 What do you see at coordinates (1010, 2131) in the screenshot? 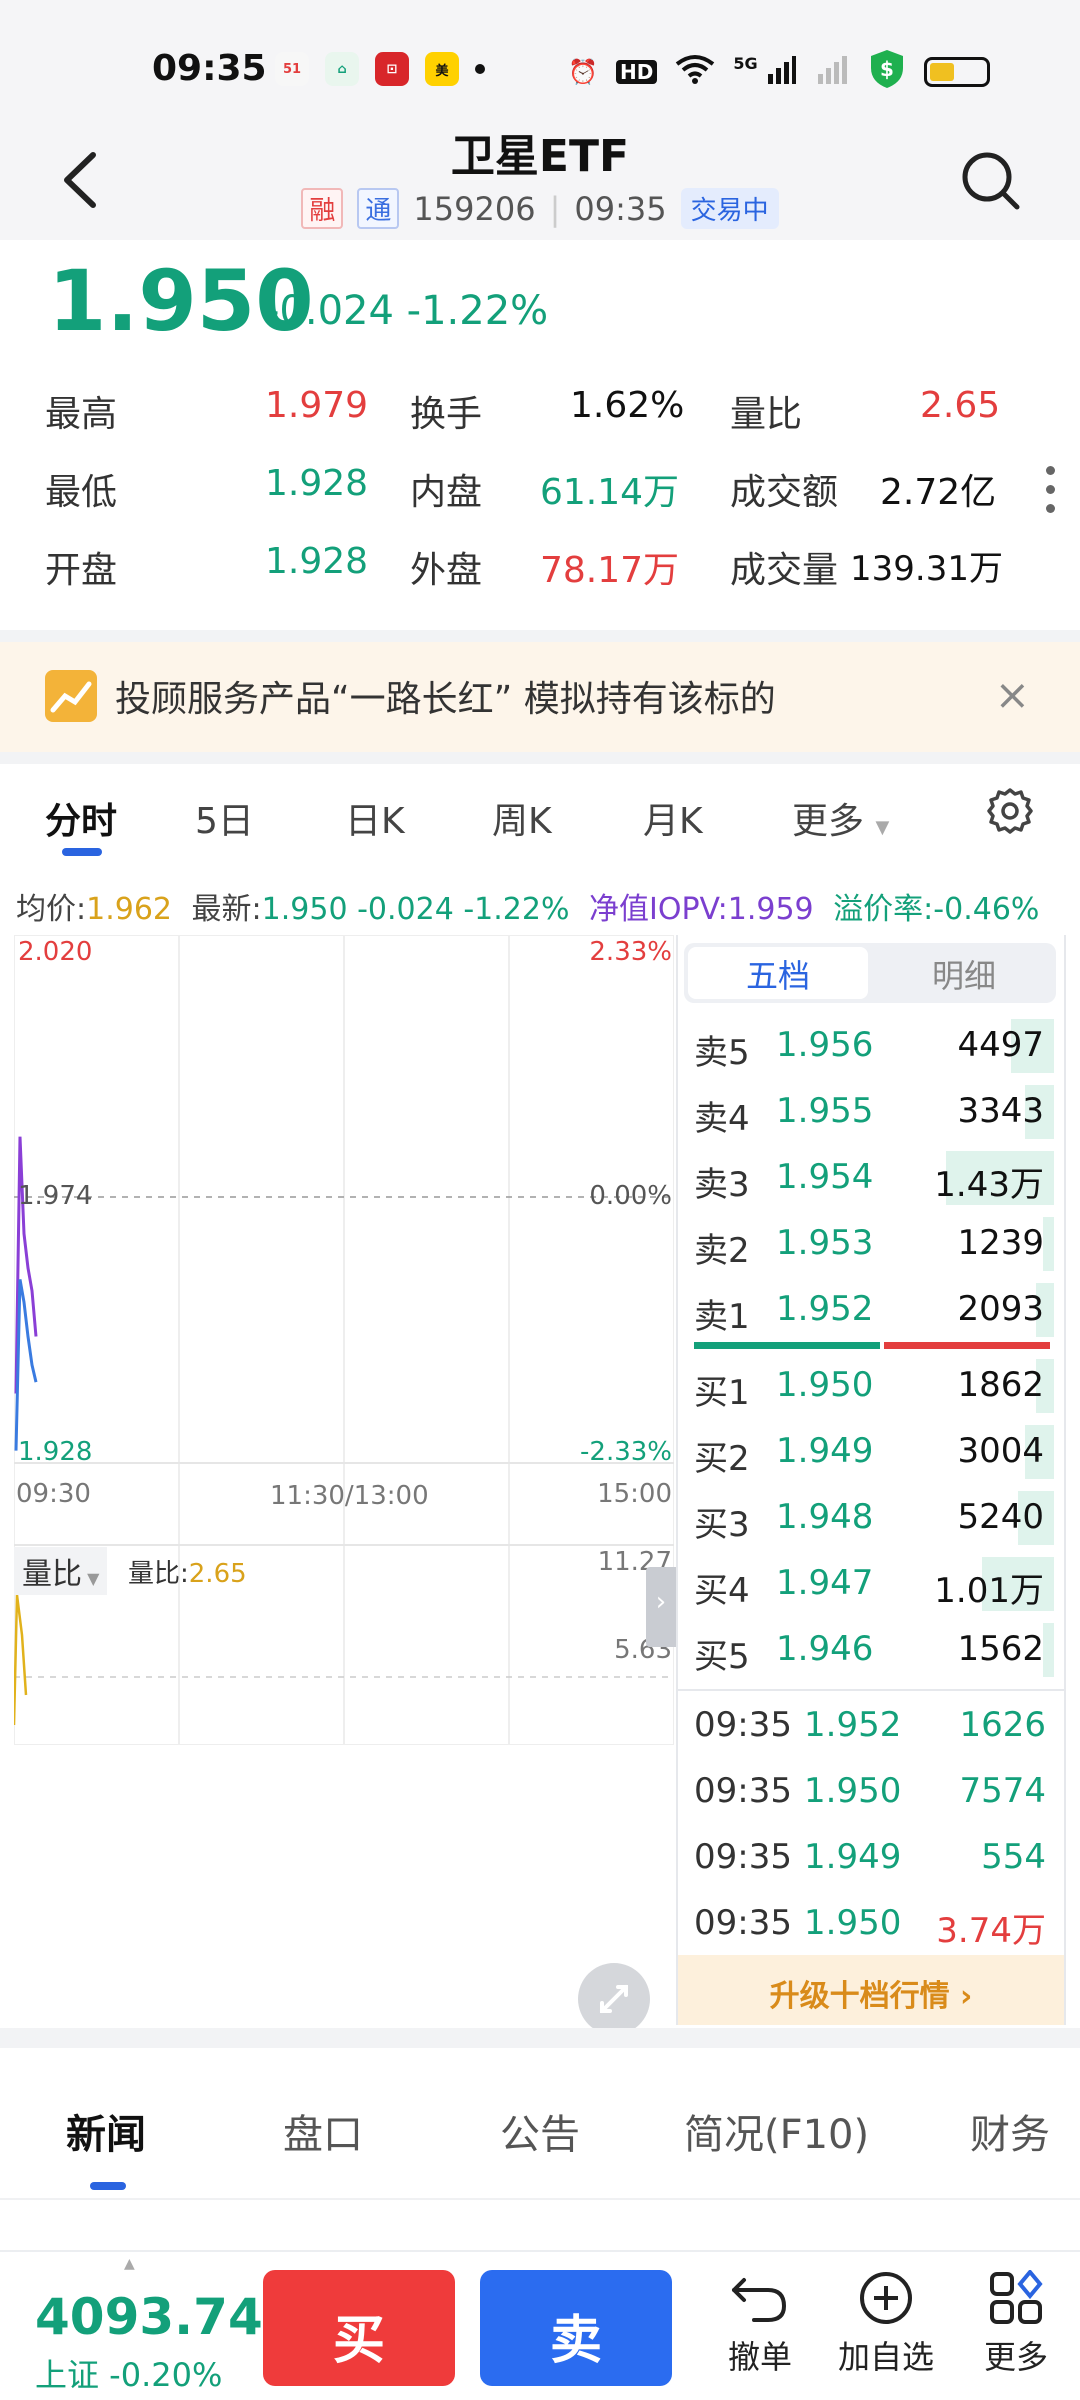
I see `tab-financials: 财务` at bounding box center [1010, 2131].